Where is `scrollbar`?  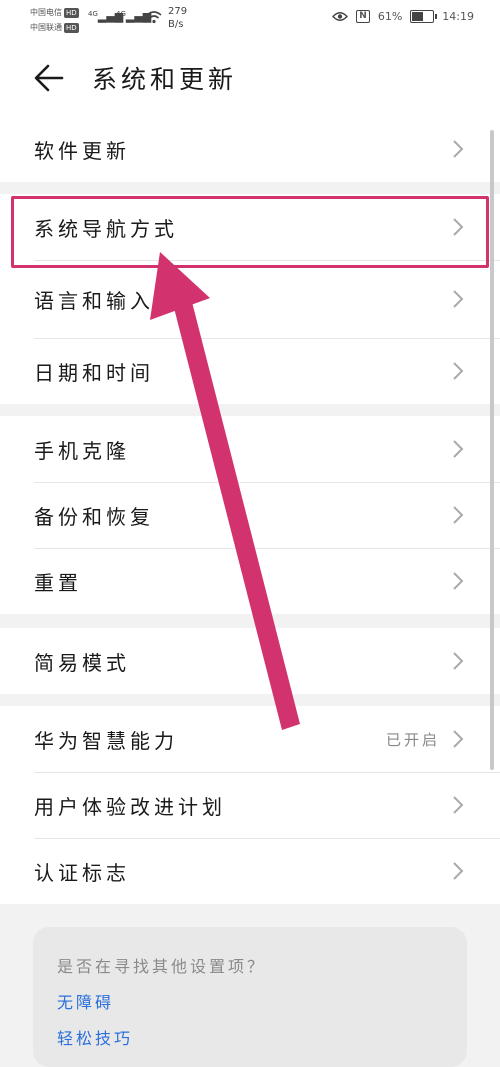
scrollbar is located at coordinates (492, 450).